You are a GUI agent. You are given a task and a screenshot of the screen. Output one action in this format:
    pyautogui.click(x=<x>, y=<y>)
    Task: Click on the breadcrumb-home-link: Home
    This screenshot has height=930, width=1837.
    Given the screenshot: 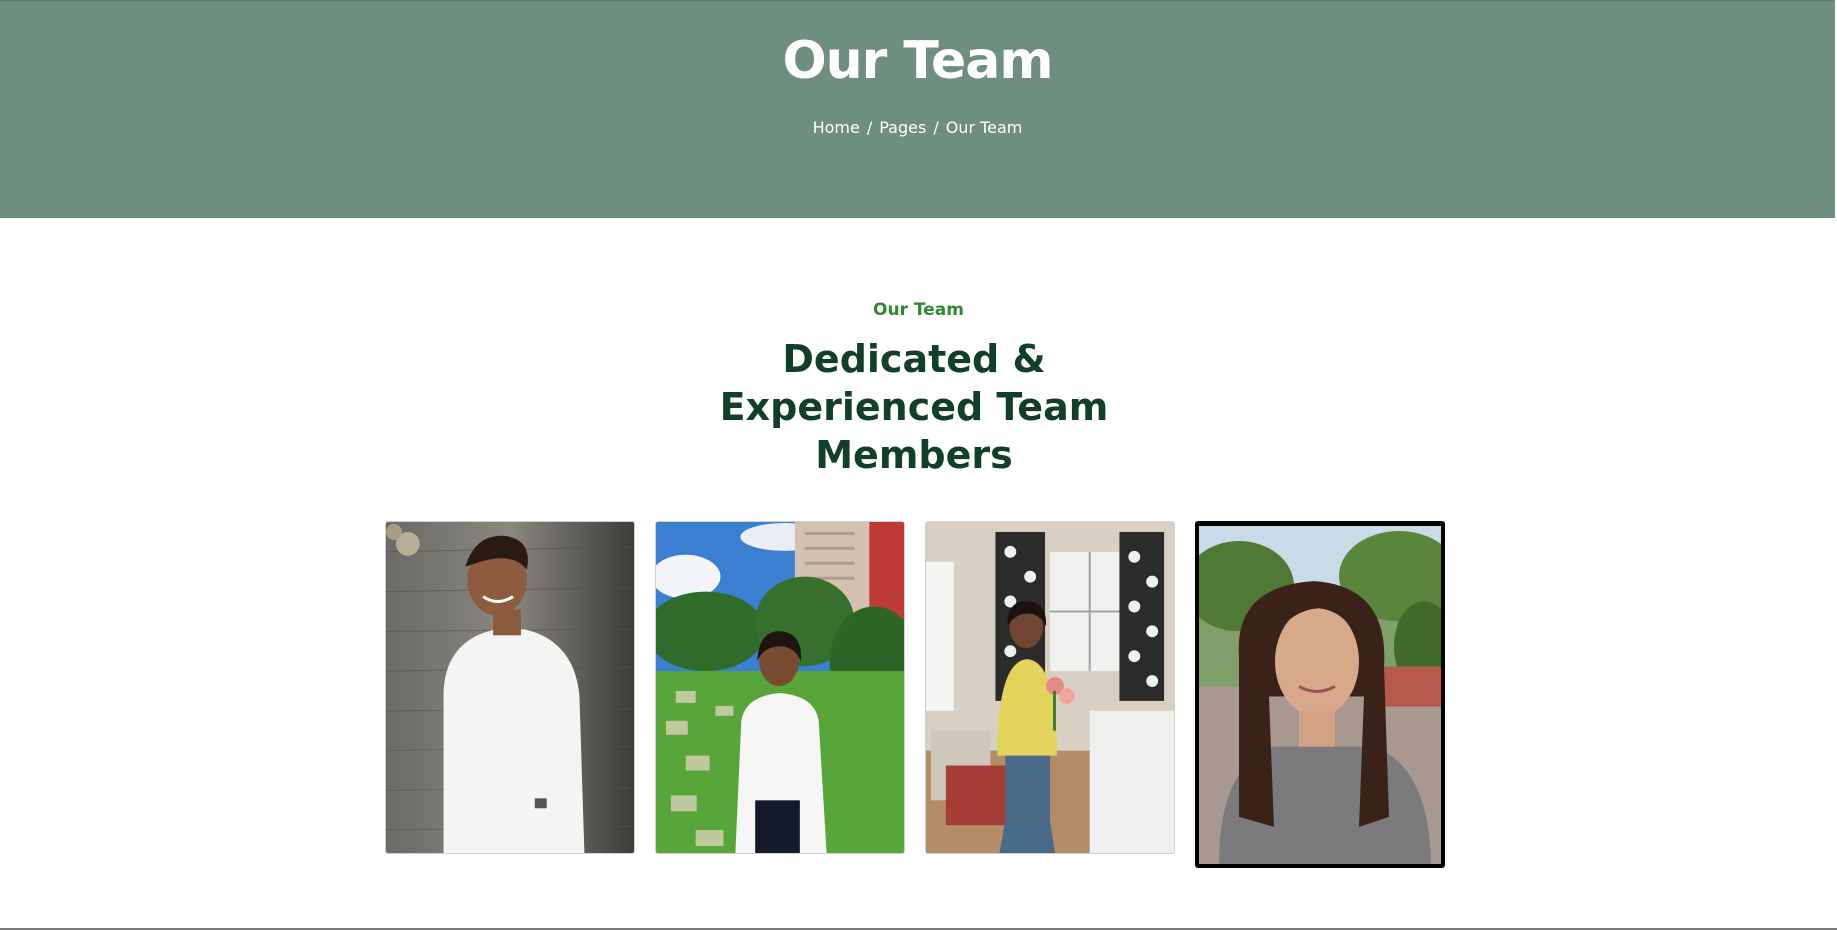 What is the action you would take?
    pyautogui.click(x=836, y=127)
    